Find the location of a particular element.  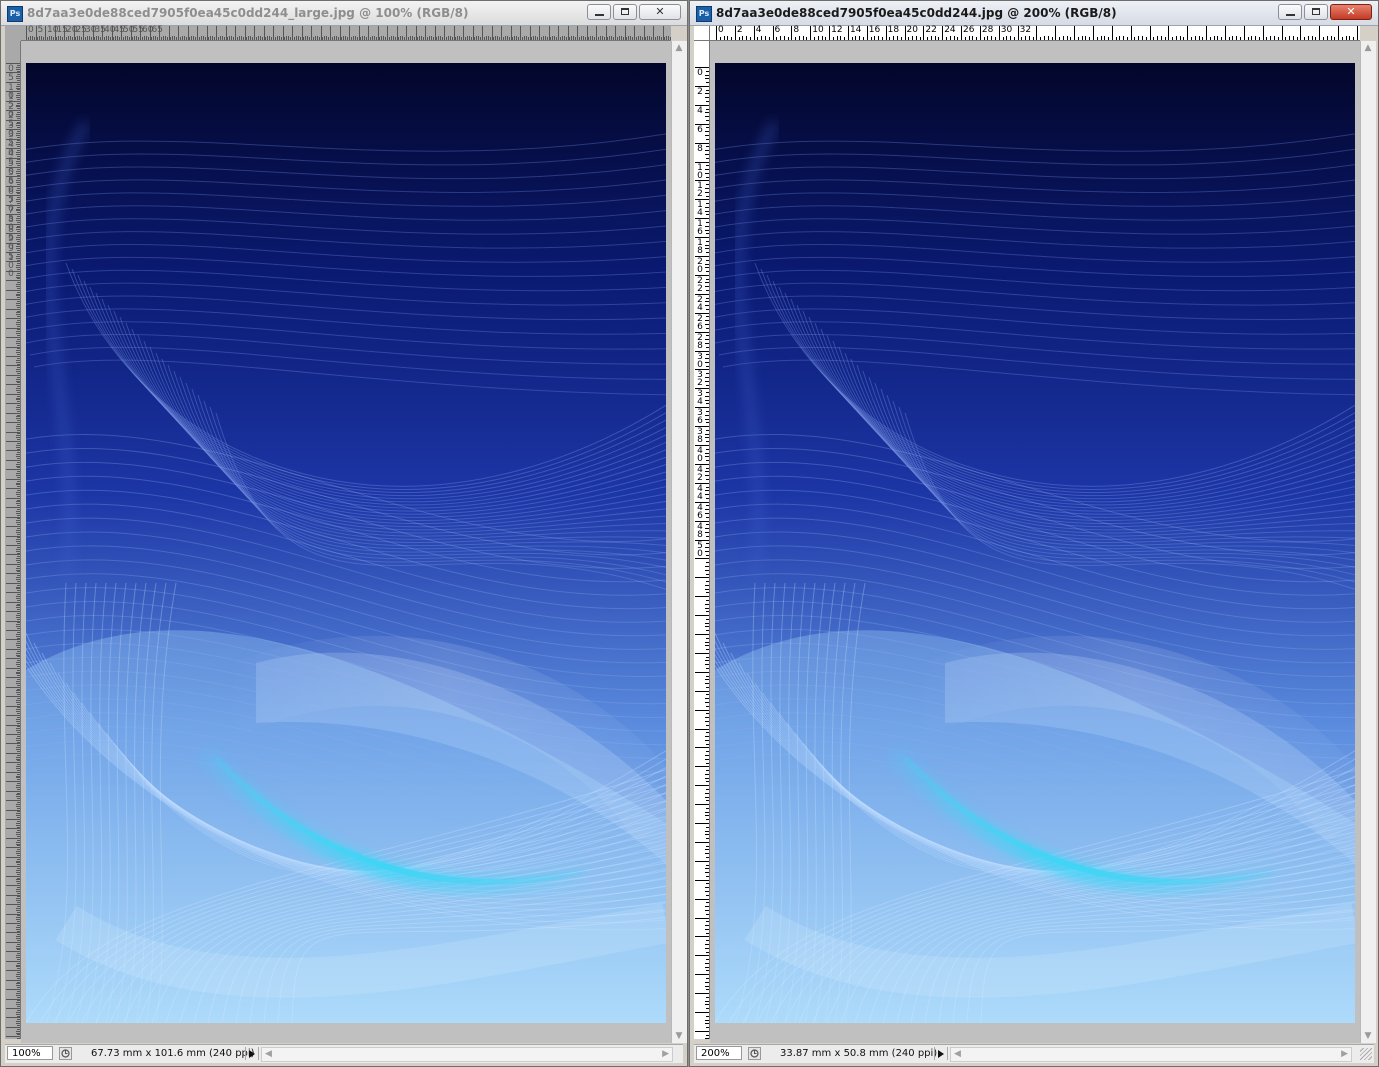

horizontal-ruler: 0 2 4 6 8 10 12 14 16 18 20 22 24 26 28 30 32 is located at coordinates (1035, 33).